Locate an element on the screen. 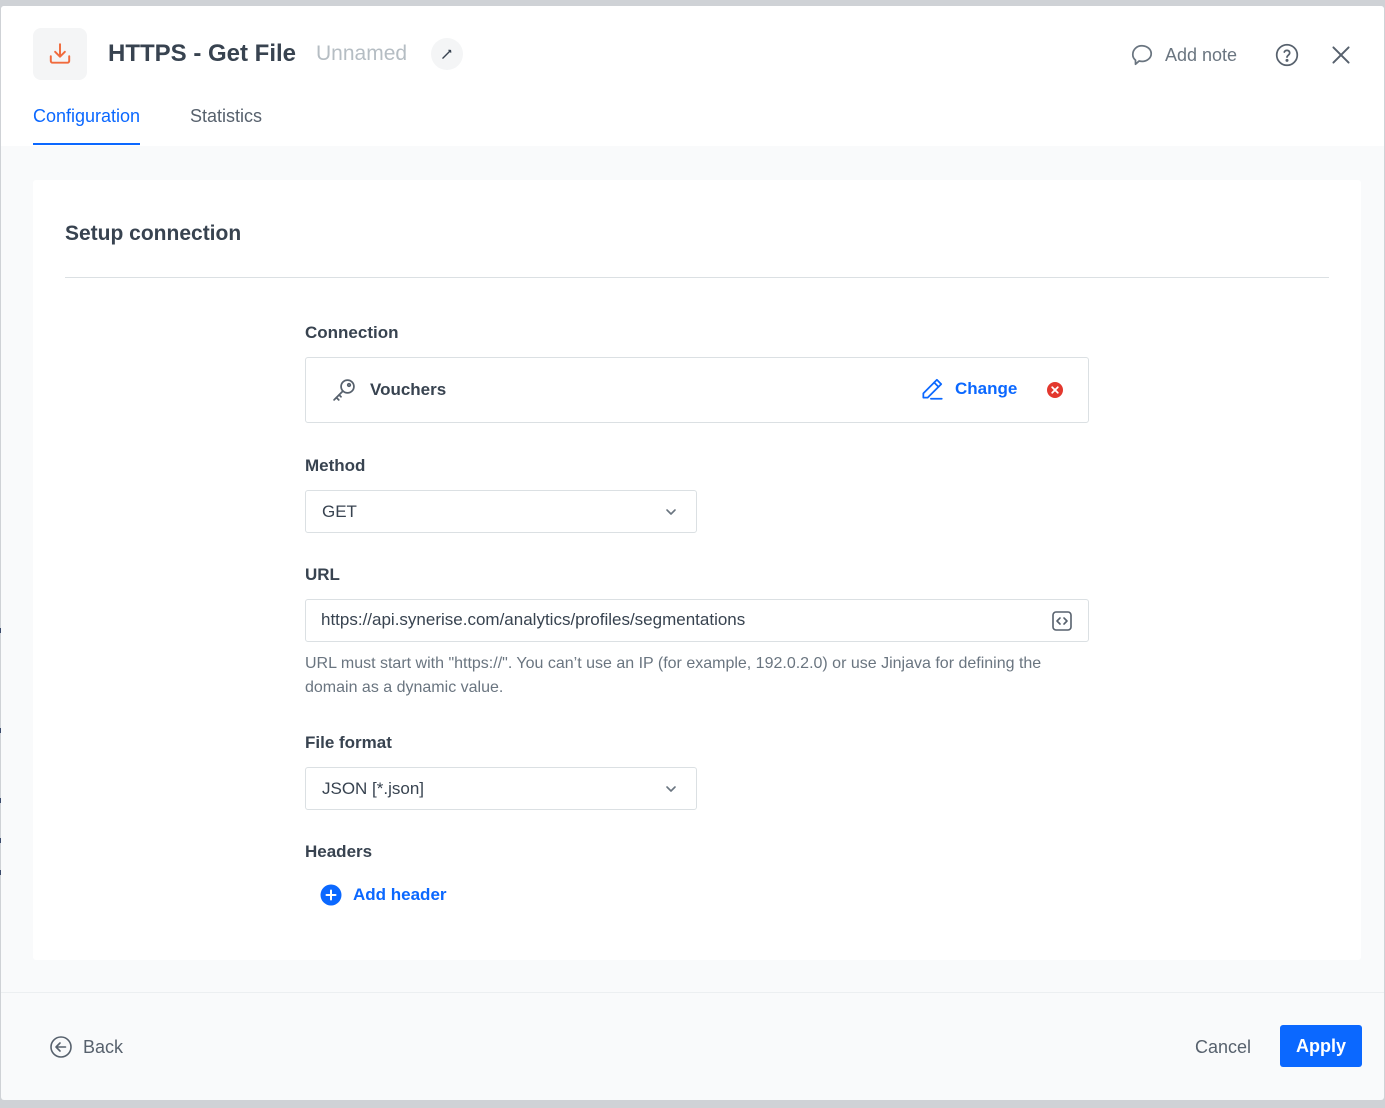 This screenshot has width=1385, height=1108. question-circle-icon is located at coordinates (1287, 55).